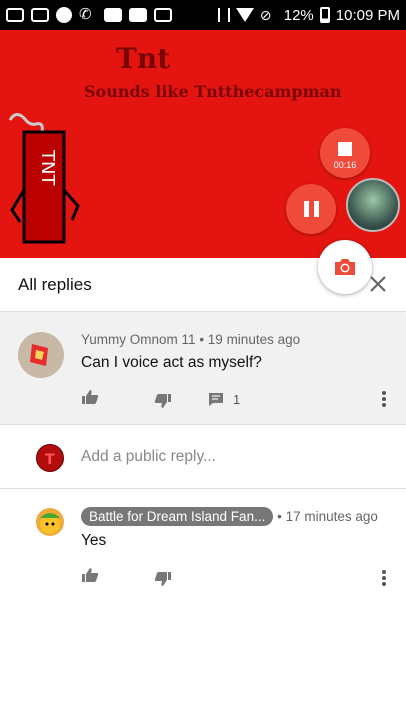  I want to click on camera-button, so click(345, 267).